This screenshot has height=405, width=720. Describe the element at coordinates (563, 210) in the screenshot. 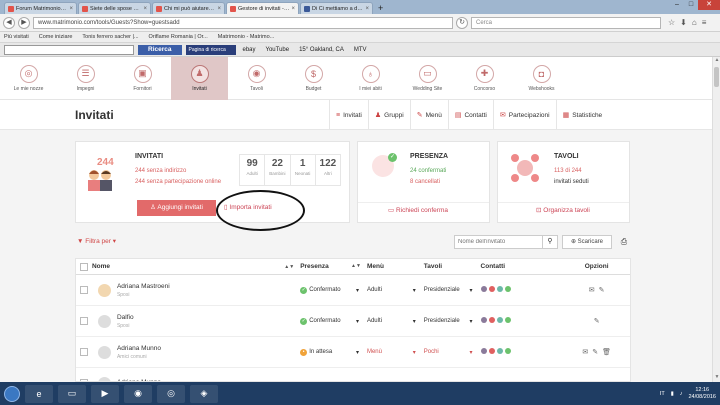

I see `organize-tables-link: ⊡ Organizza tavoli` at that location.